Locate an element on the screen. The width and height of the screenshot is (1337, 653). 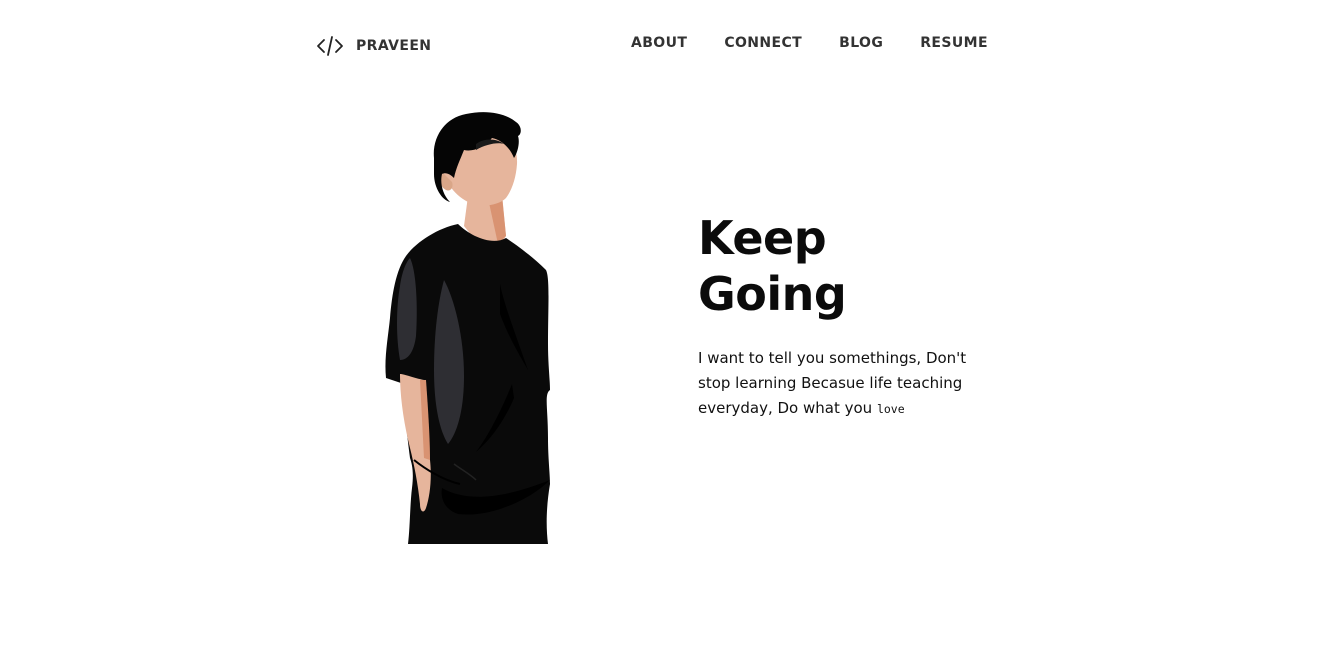
nav-link-about: ABOUT is located at coordinates (659, 43).